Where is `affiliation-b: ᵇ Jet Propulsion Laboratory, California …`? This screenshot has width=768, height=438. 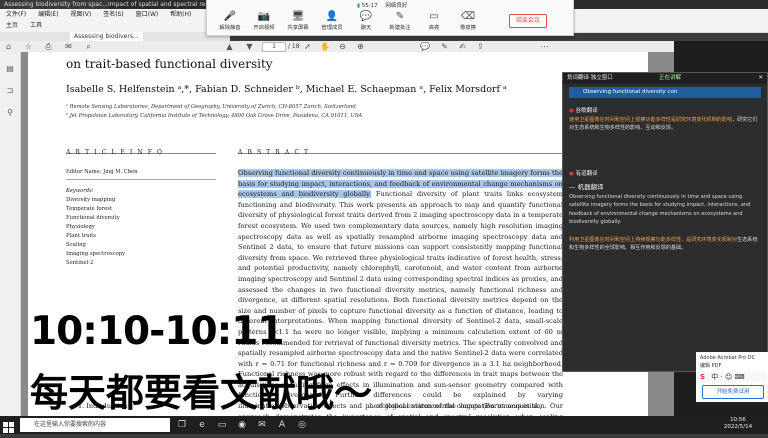
affiliation-b: ᵇ Jet Propulsion Laboratory, California … is located at coordinates (214, 116).